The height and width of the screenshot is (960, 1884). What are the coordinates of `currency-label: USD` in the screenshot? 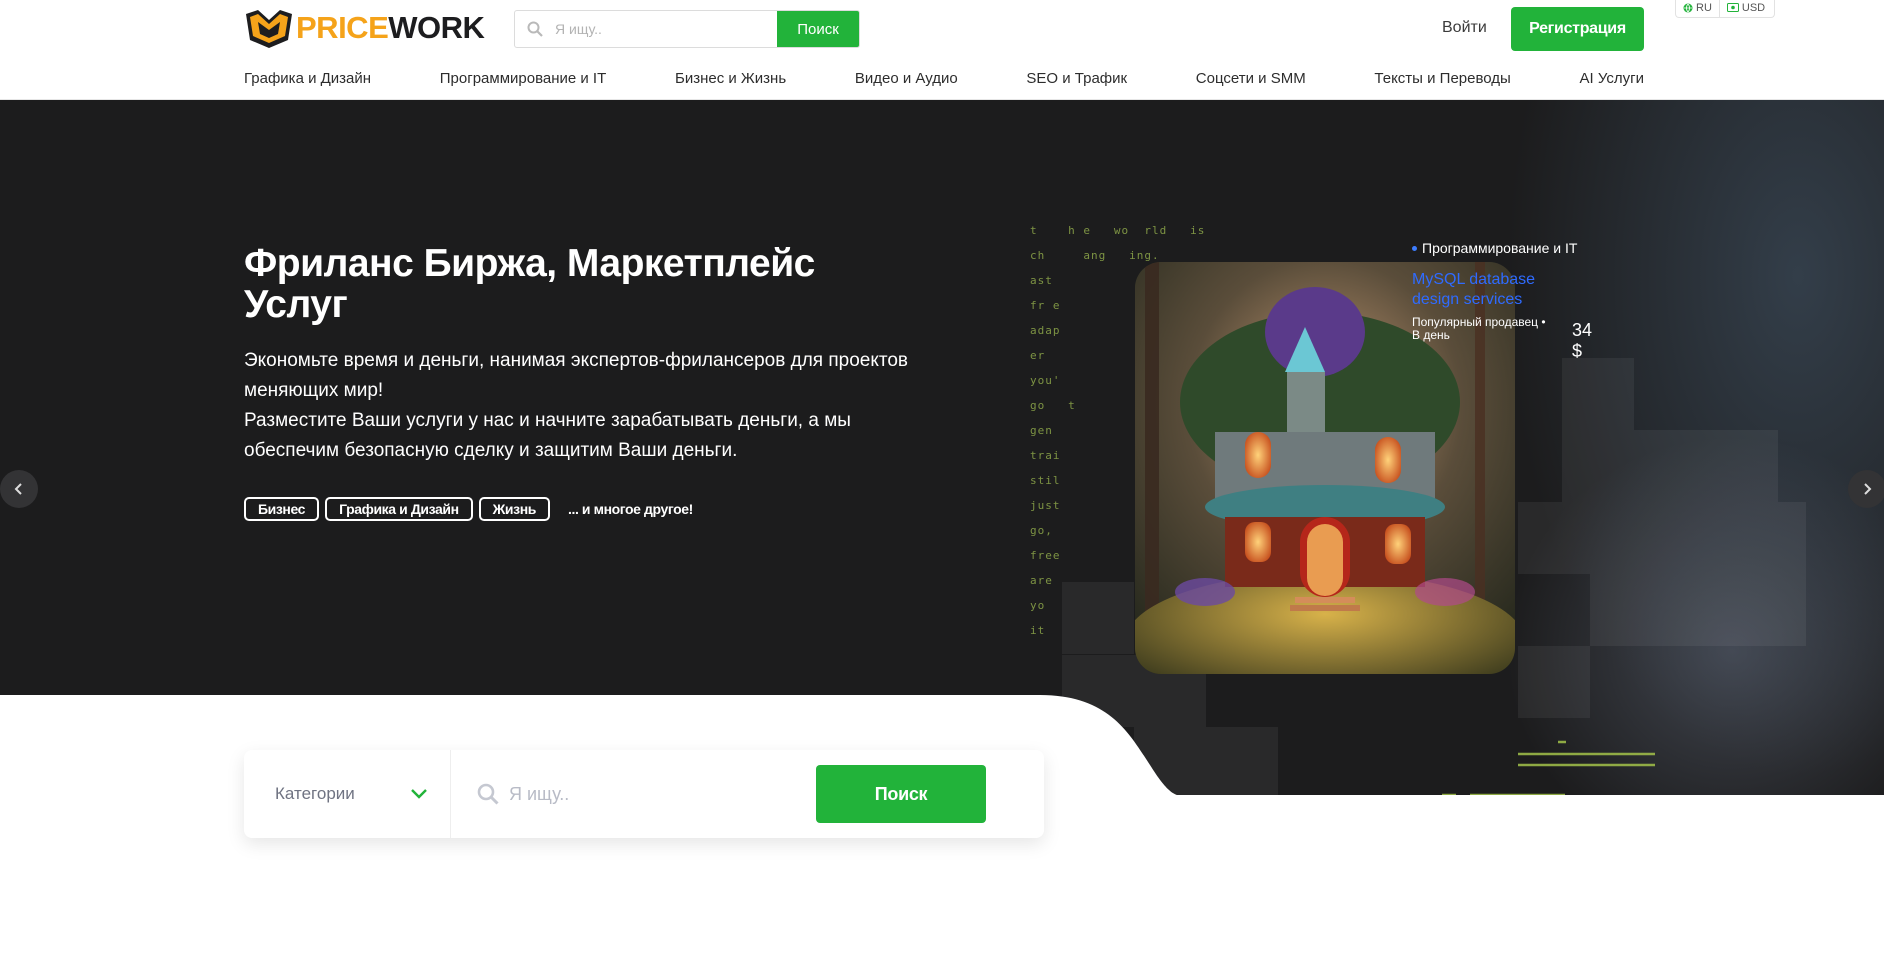 It's located at (1753, 7).